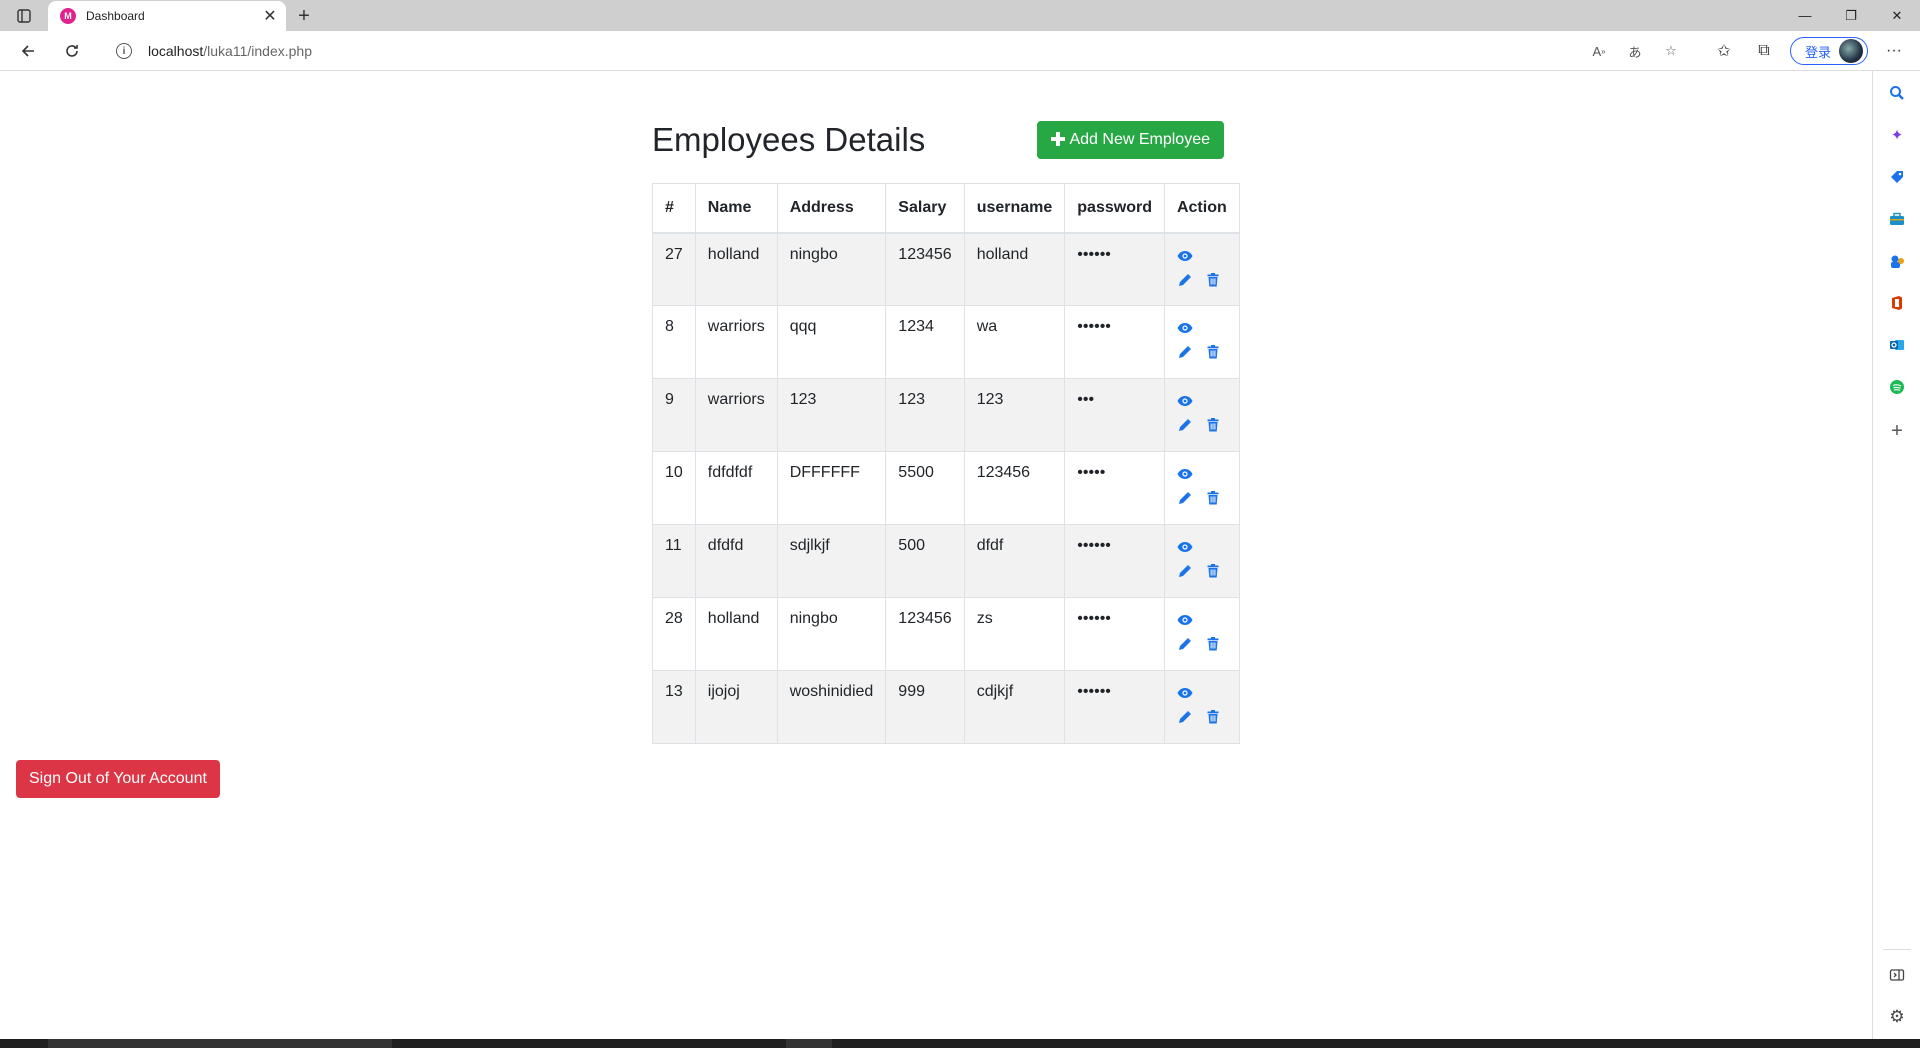  Describe the element at coordinates (1635, 51) in the screenshot. I see `translate-icon: あ` at that location.